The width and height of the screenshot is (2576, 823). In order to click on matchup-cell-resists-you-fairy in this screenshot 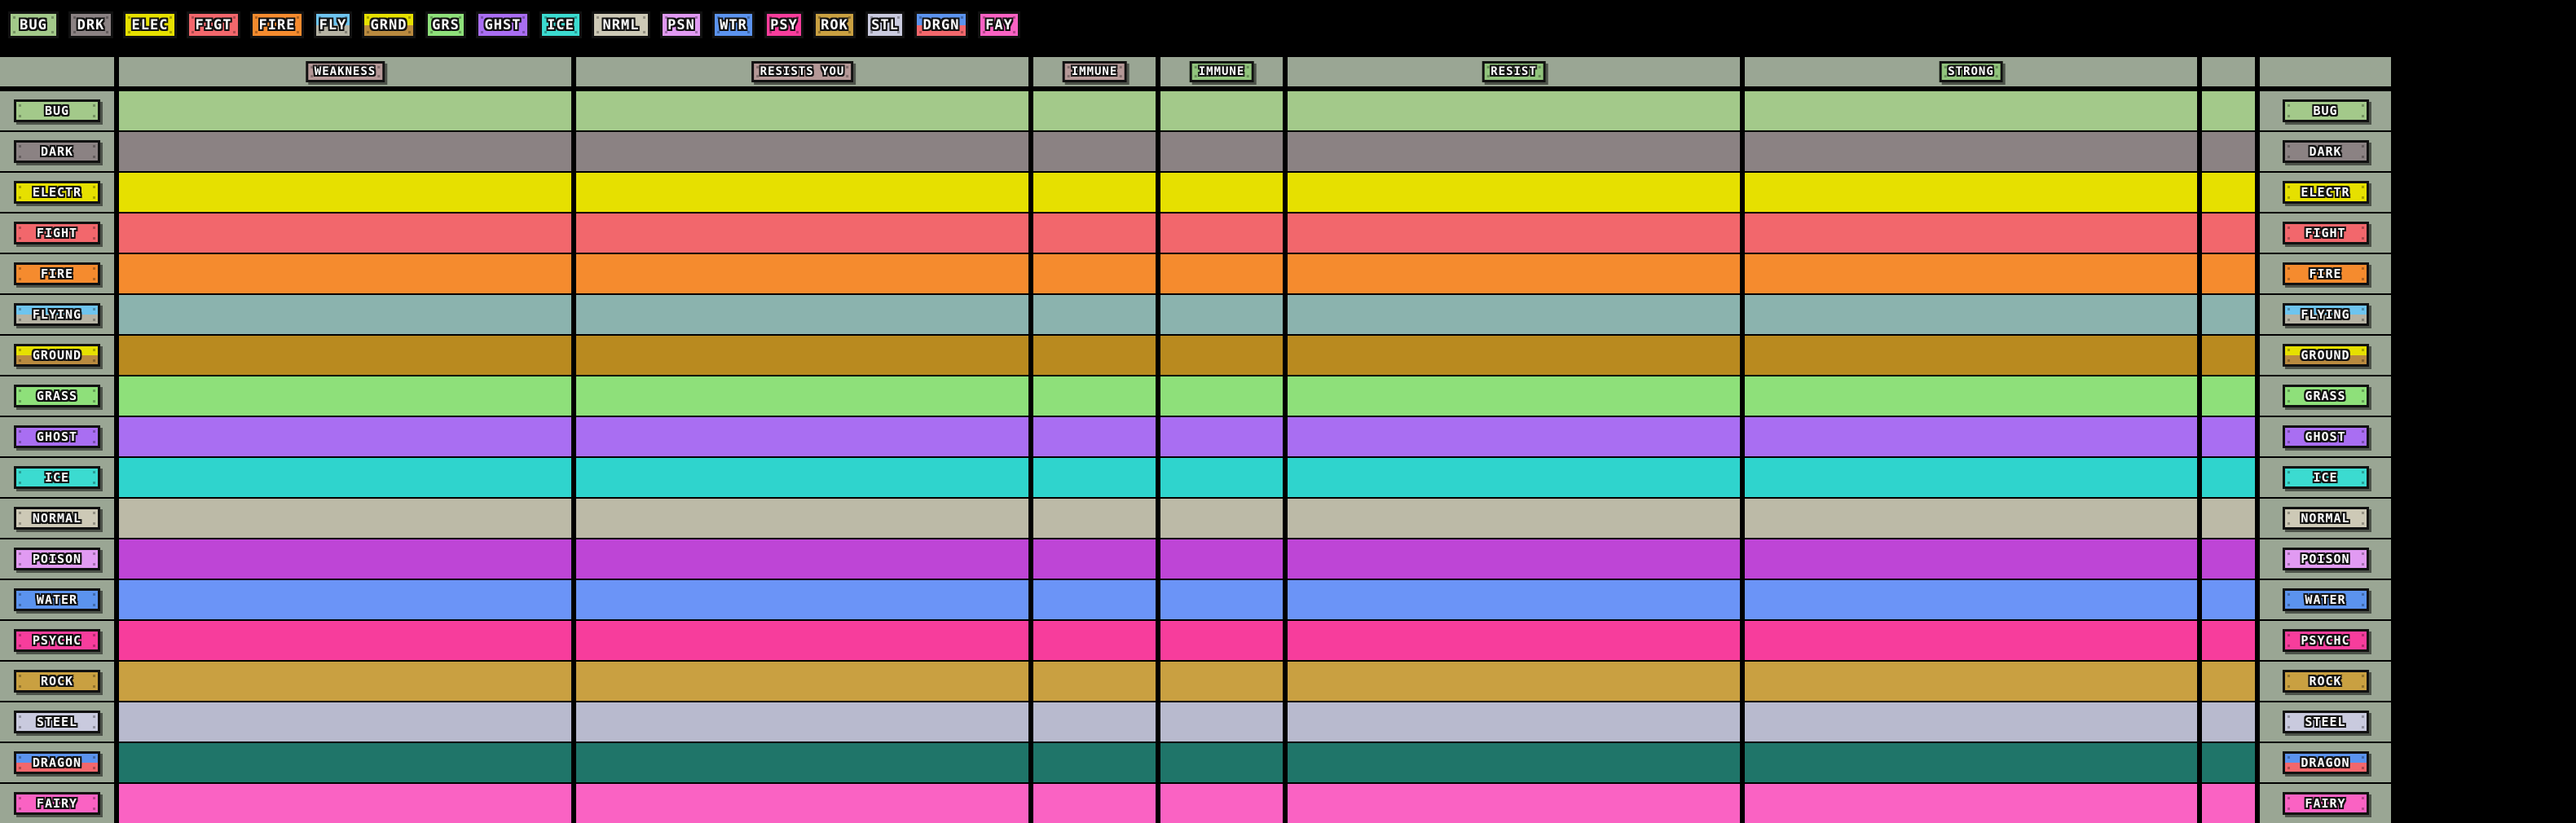, I will do `click(802, 803)`.